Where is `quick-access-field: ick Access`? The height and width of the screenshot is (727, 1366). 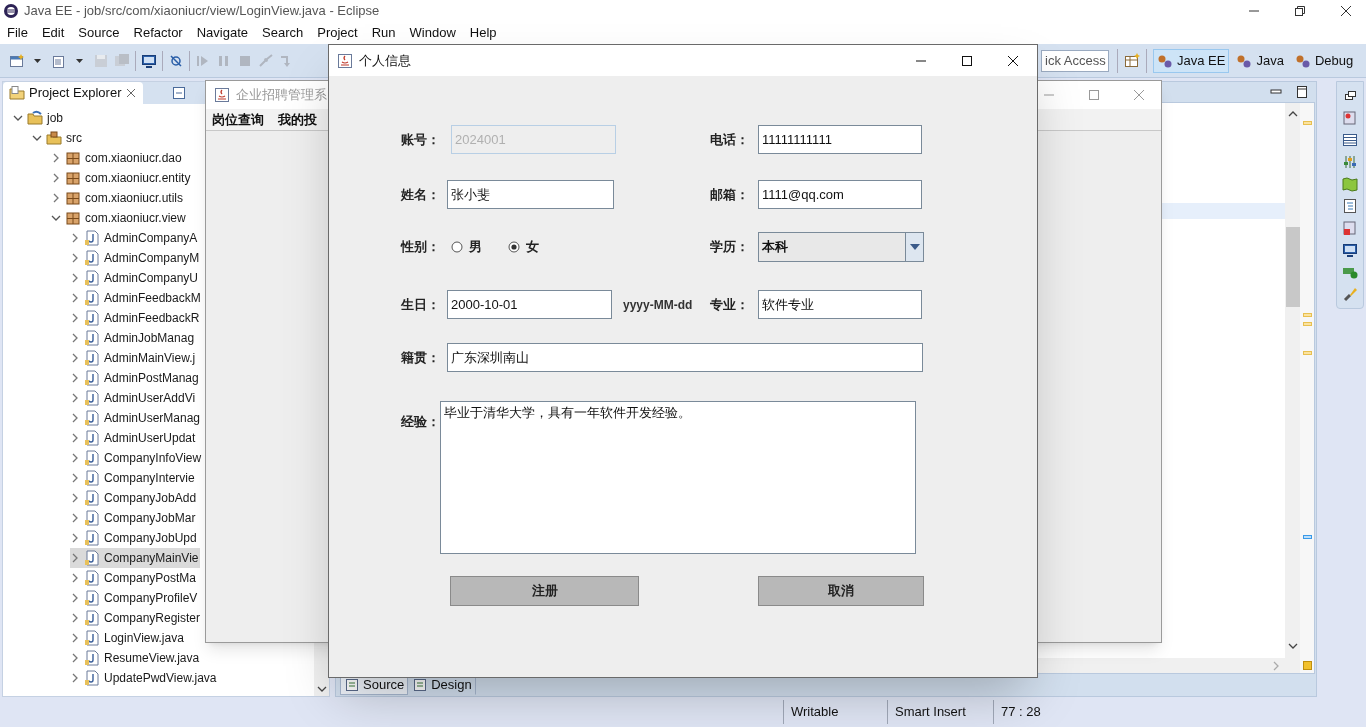
quick-access-field: ick Access is located at coordinates (1075, 60).